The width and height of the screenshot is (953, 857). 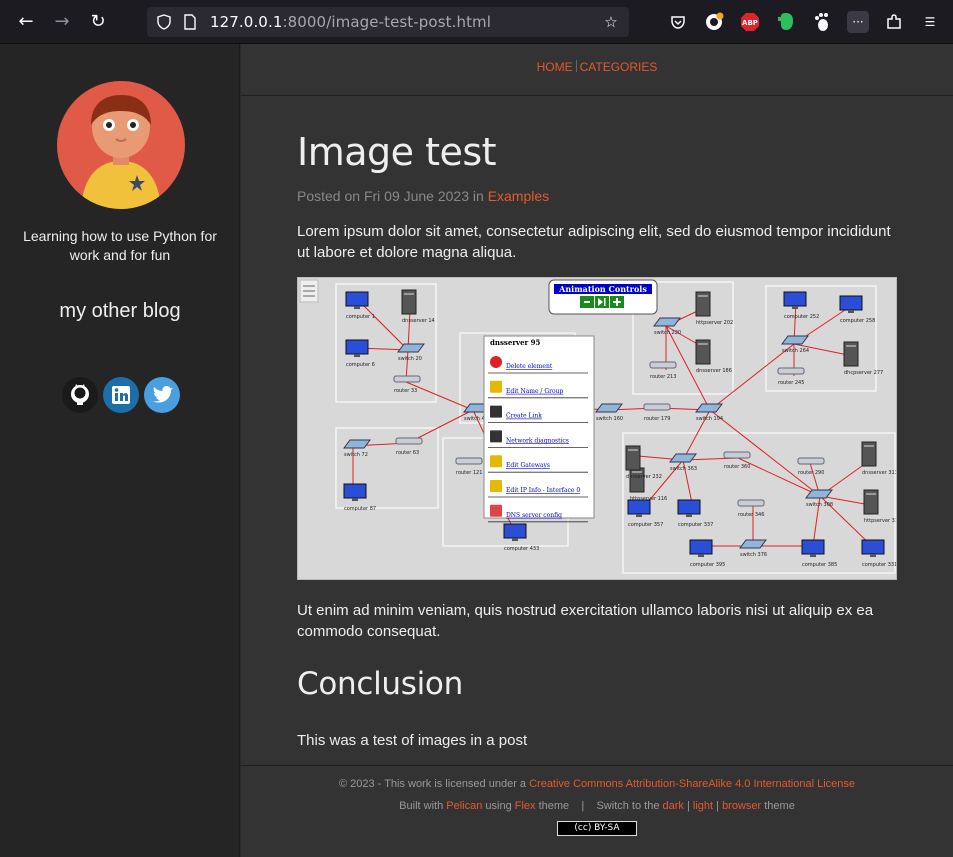 What do you see at coordinates (360, 305) in the screenshot?
I see `network-node: computer 1` at bounding box center [360, 305].